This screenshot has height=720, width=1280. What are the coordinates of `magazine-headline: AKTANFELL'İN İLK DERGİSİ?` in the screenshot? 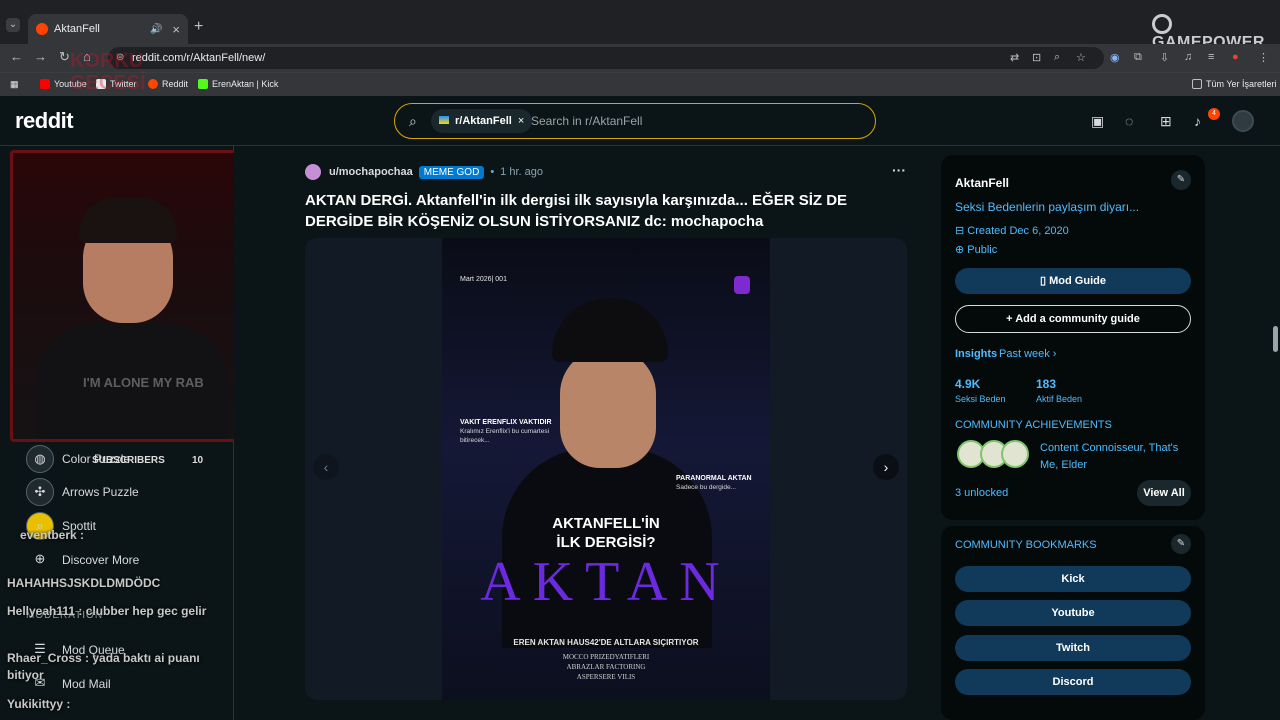 It's located at (606, 533).